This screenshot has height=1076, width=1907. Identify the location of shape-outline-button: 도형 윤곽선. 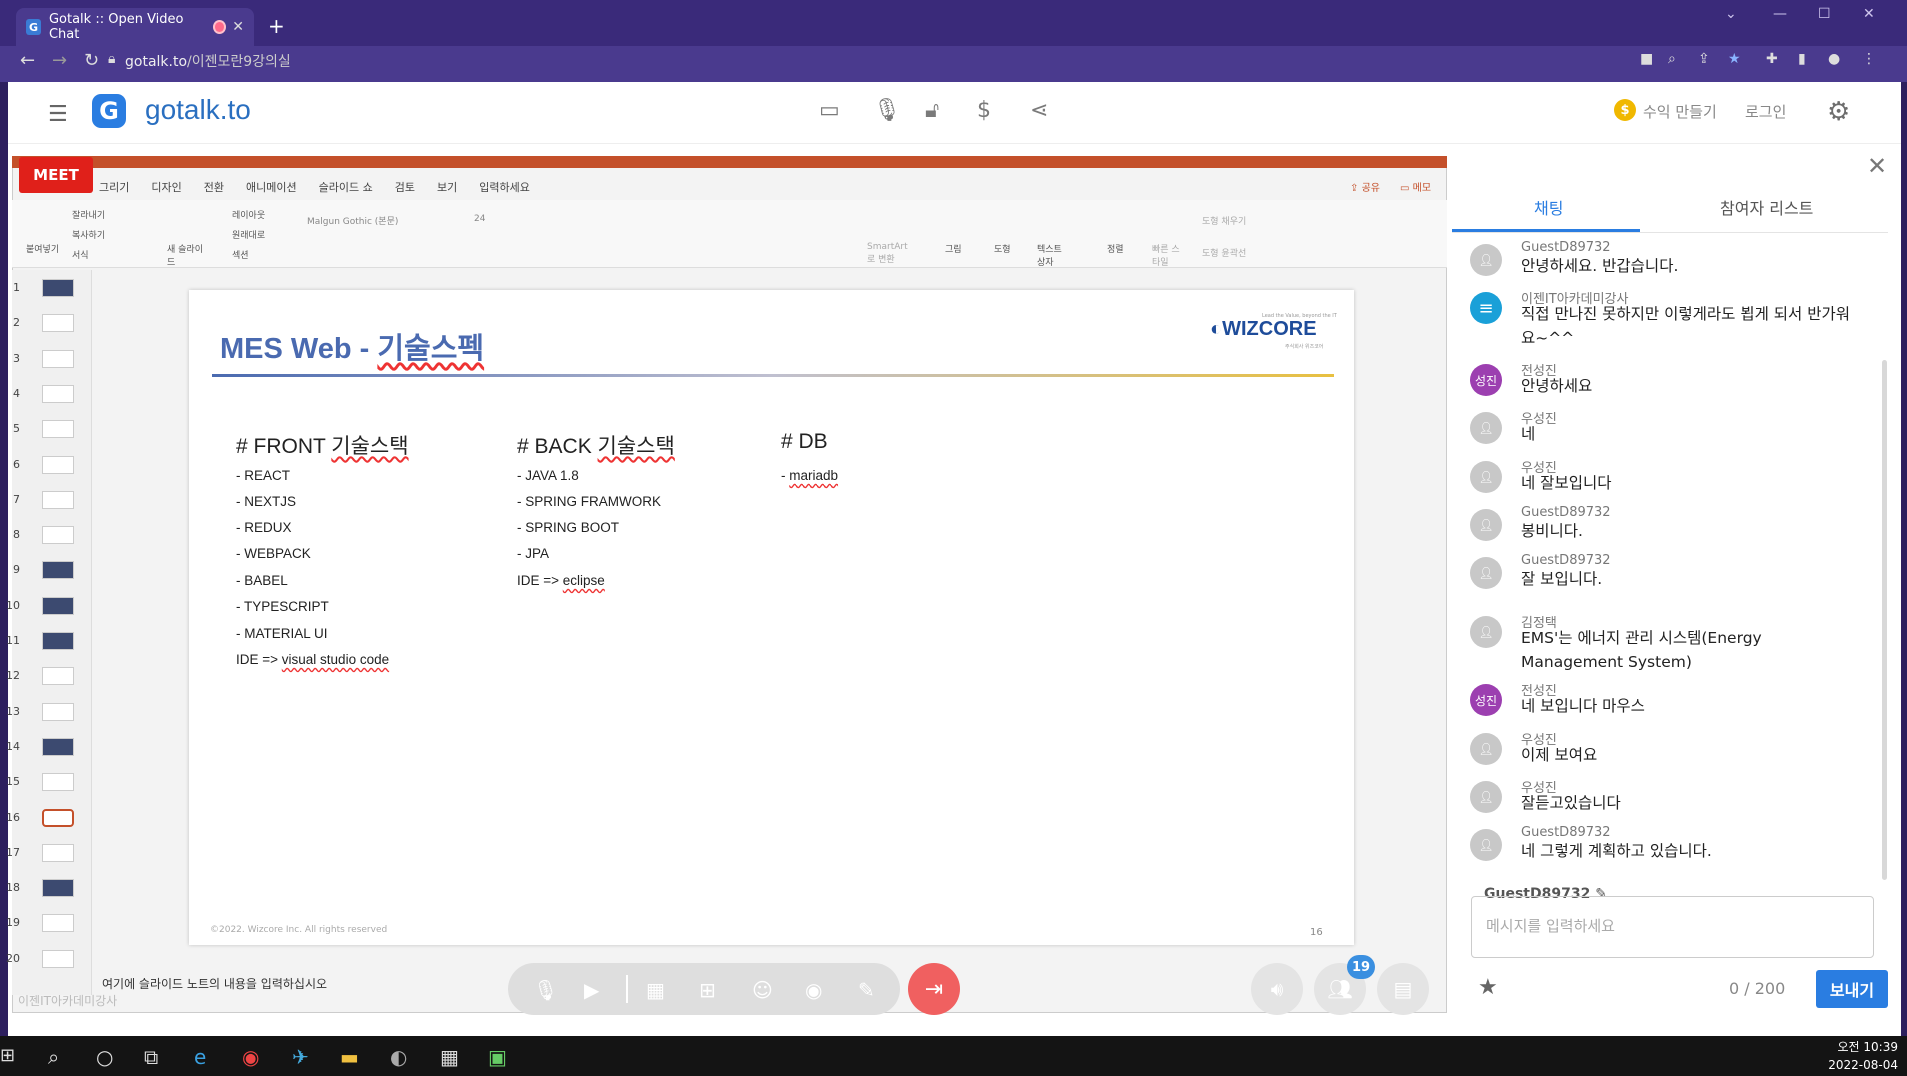
(1224, 252).